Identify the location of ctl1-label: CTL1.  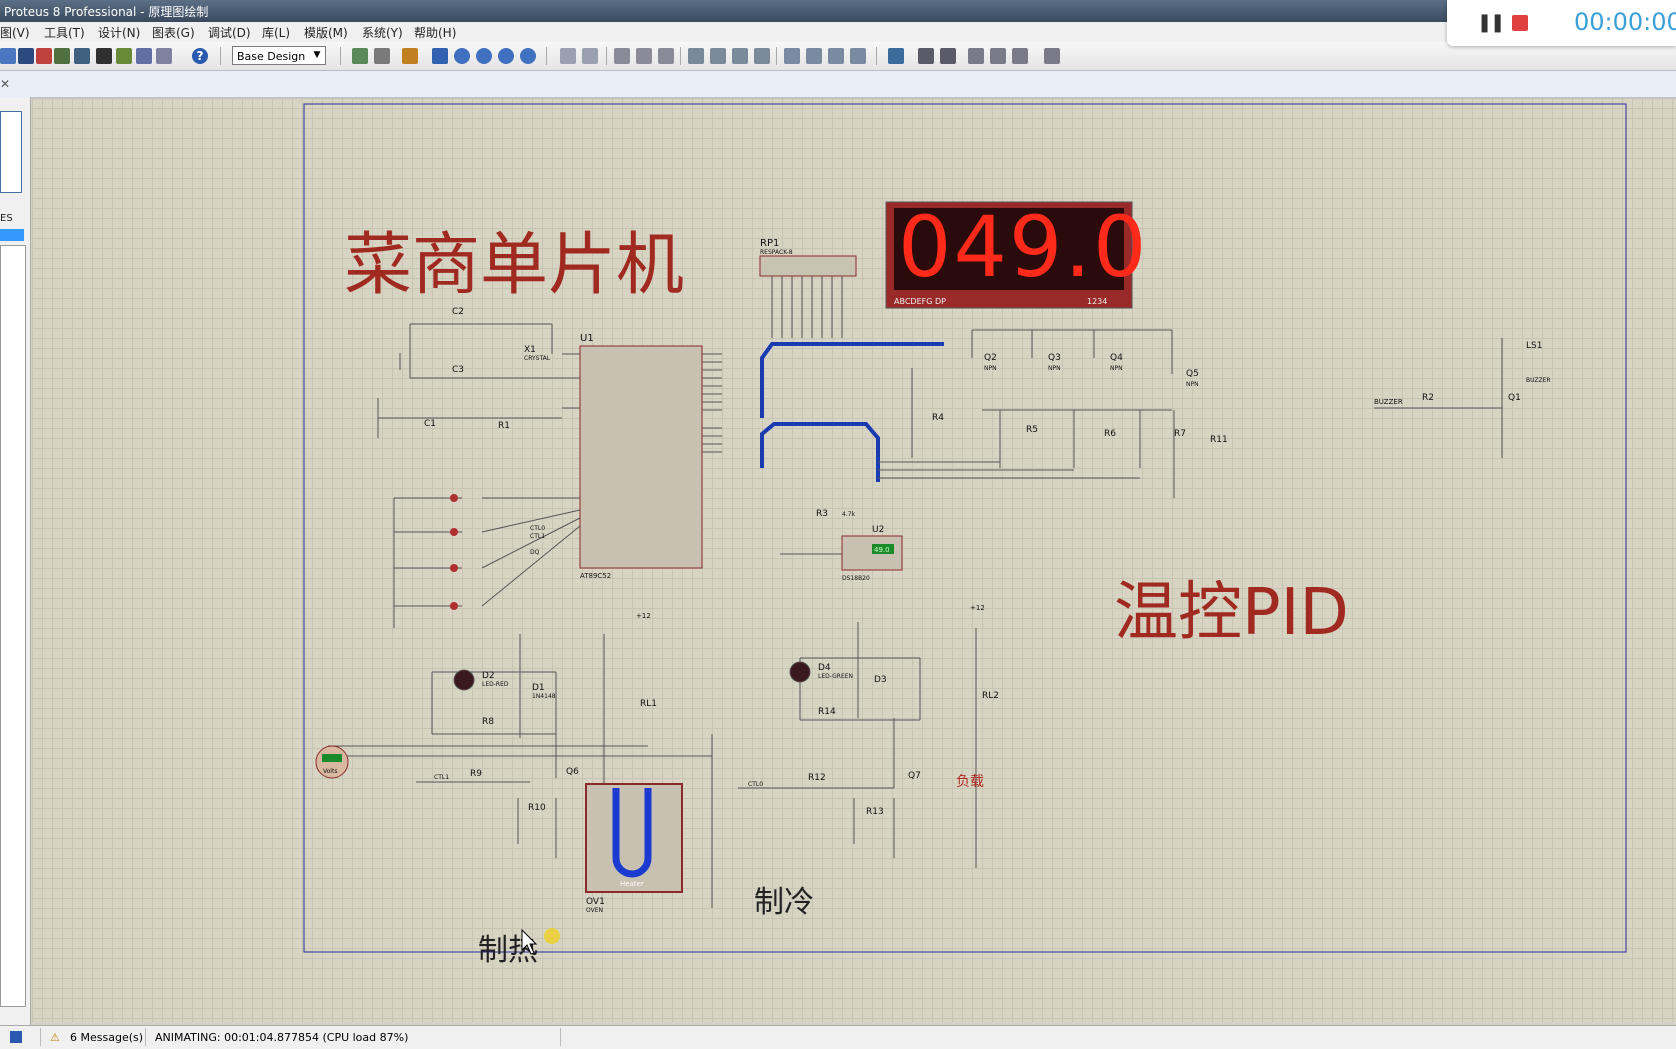
(441, 777).